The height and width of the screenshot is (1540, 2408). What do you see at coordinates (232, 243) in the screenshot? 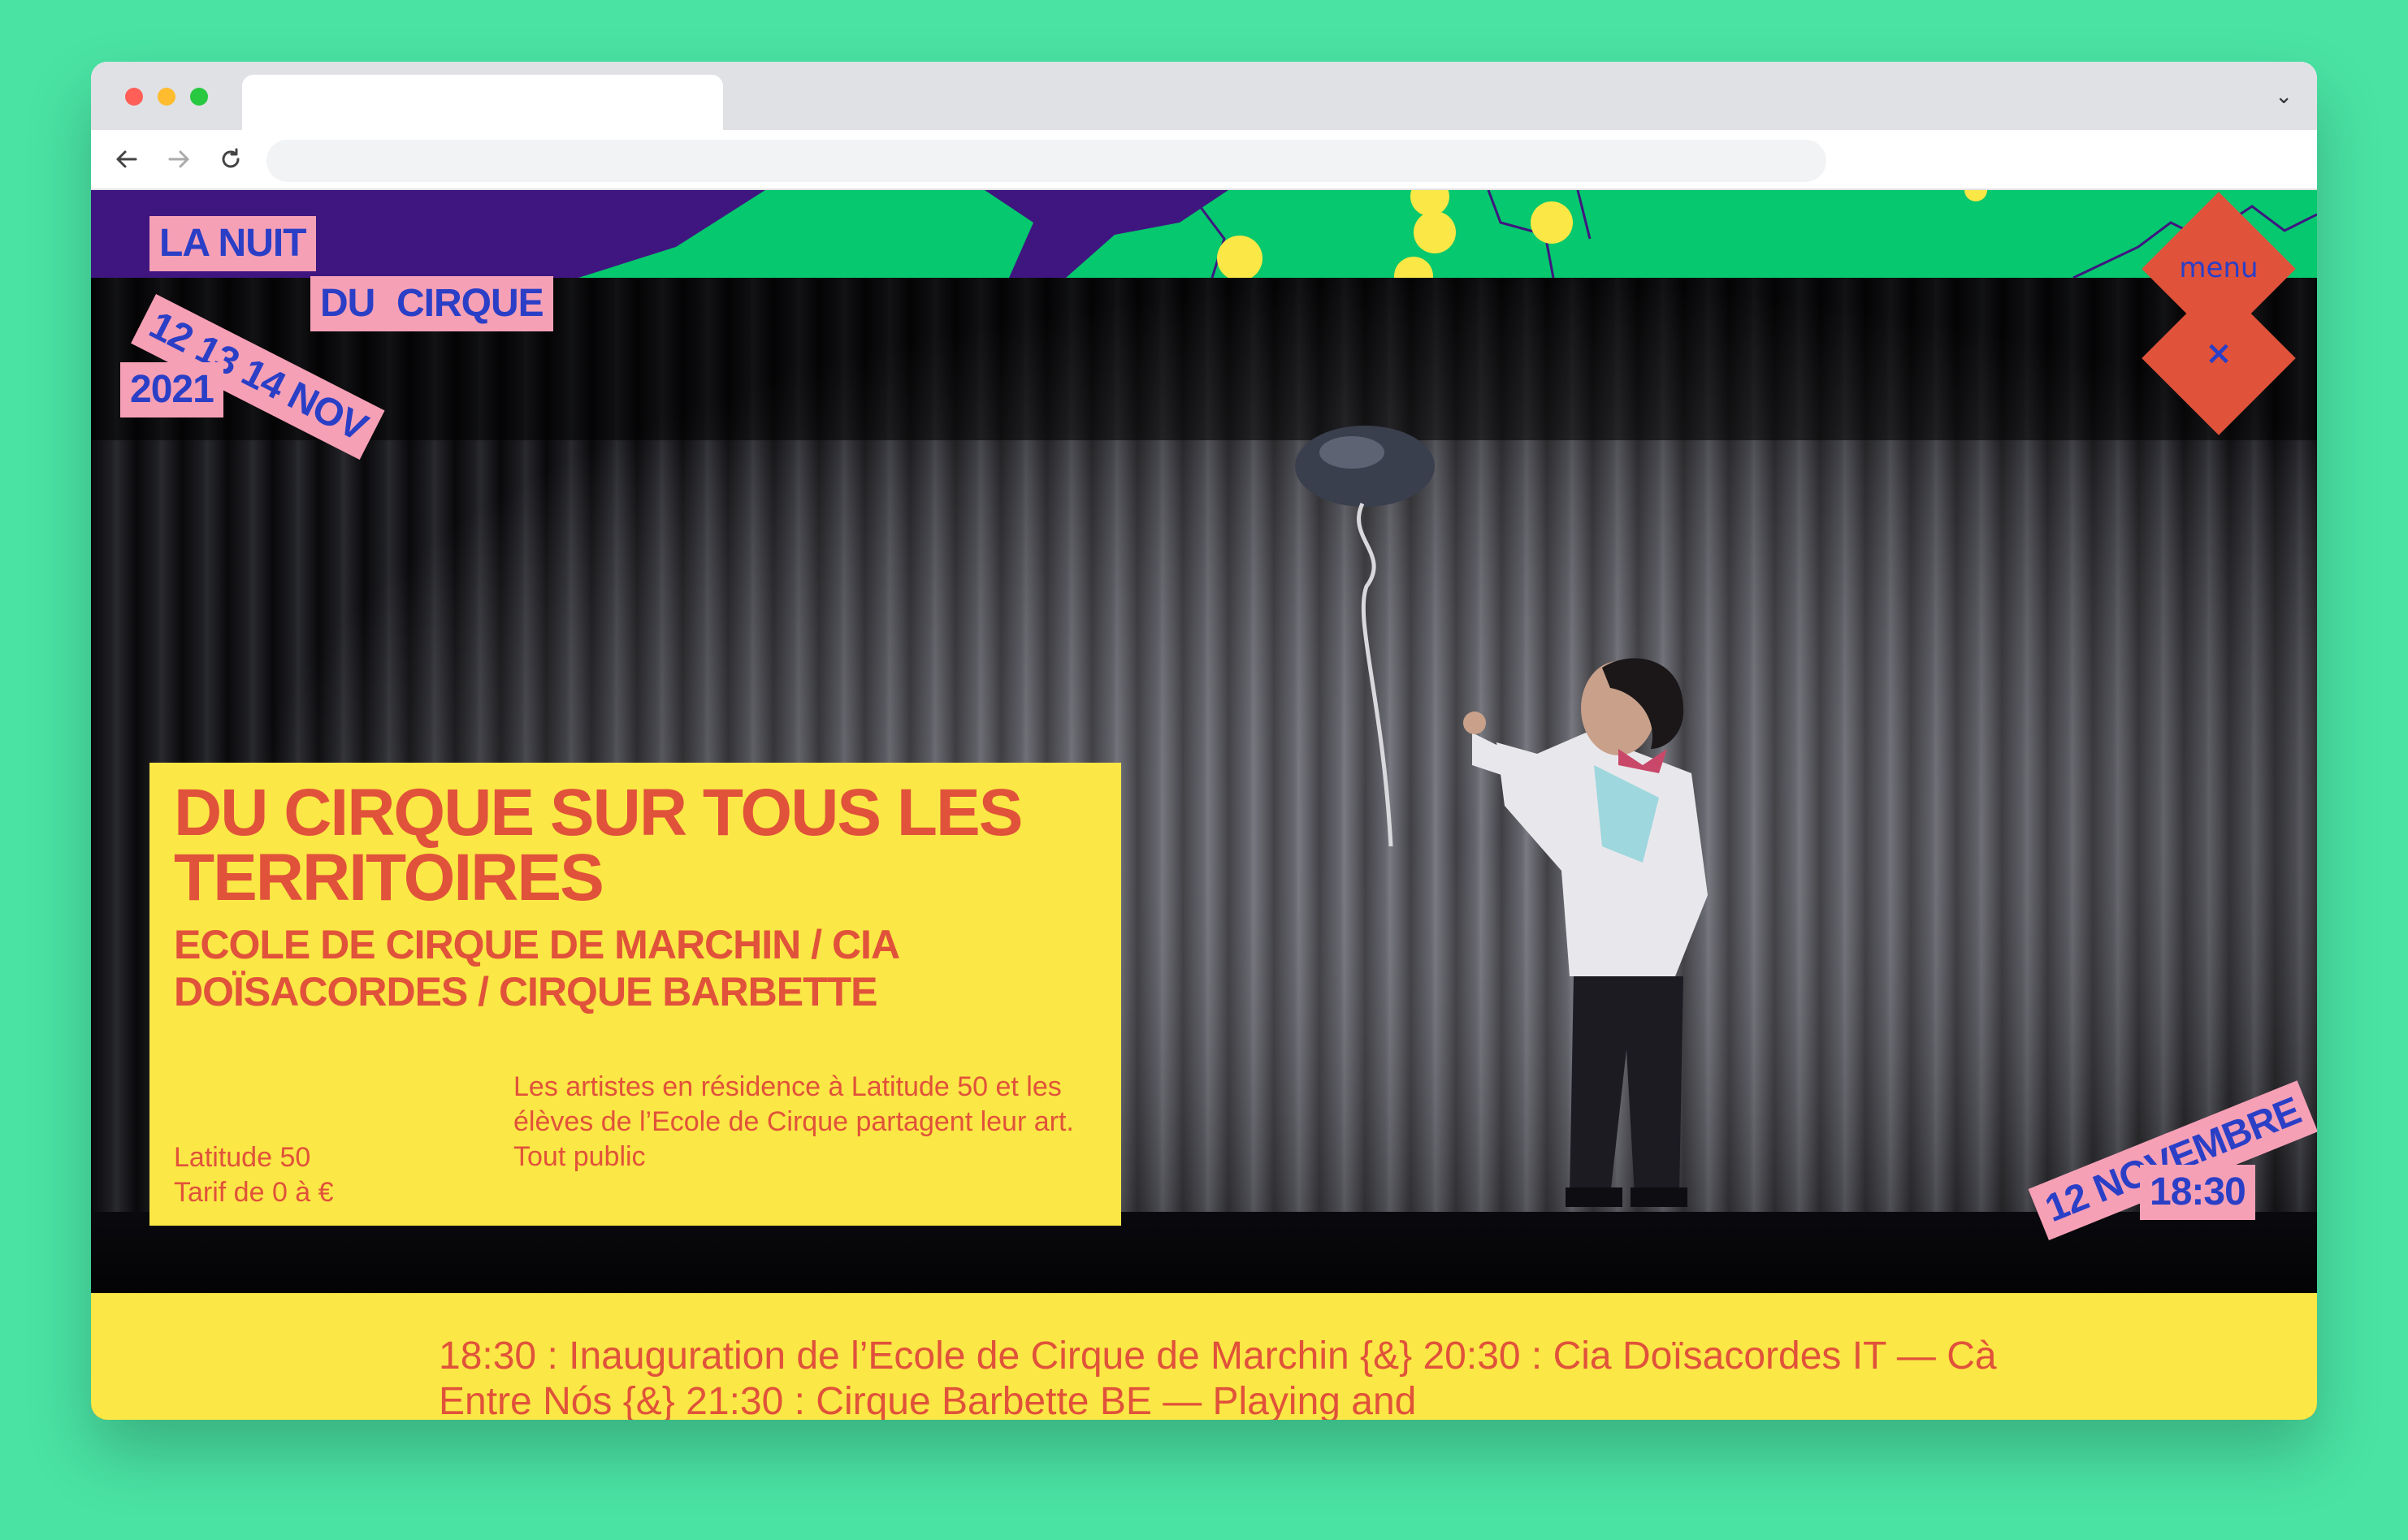
I see `logo-line-la-nuit: LA NUIT` at bounding box center [232, 243].